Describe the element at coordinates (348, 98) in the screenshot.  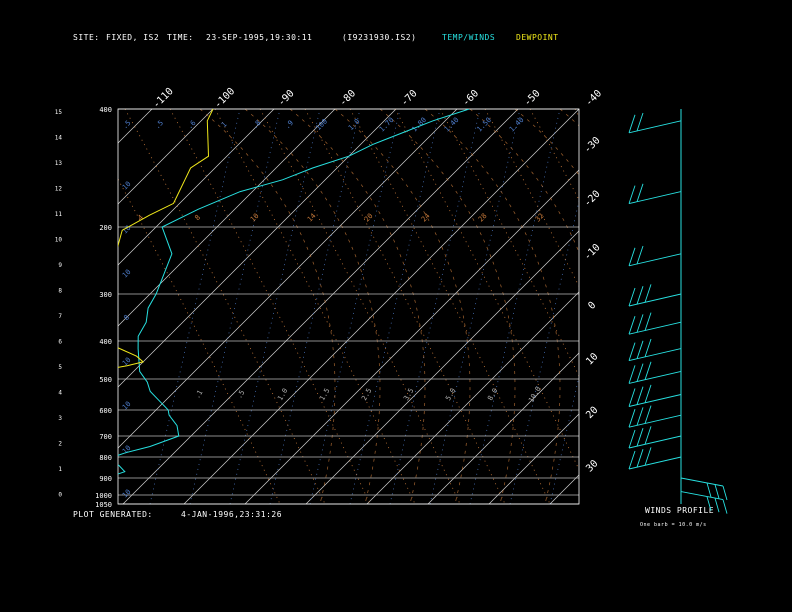
I see `top-temperature-label: -80` at that location.